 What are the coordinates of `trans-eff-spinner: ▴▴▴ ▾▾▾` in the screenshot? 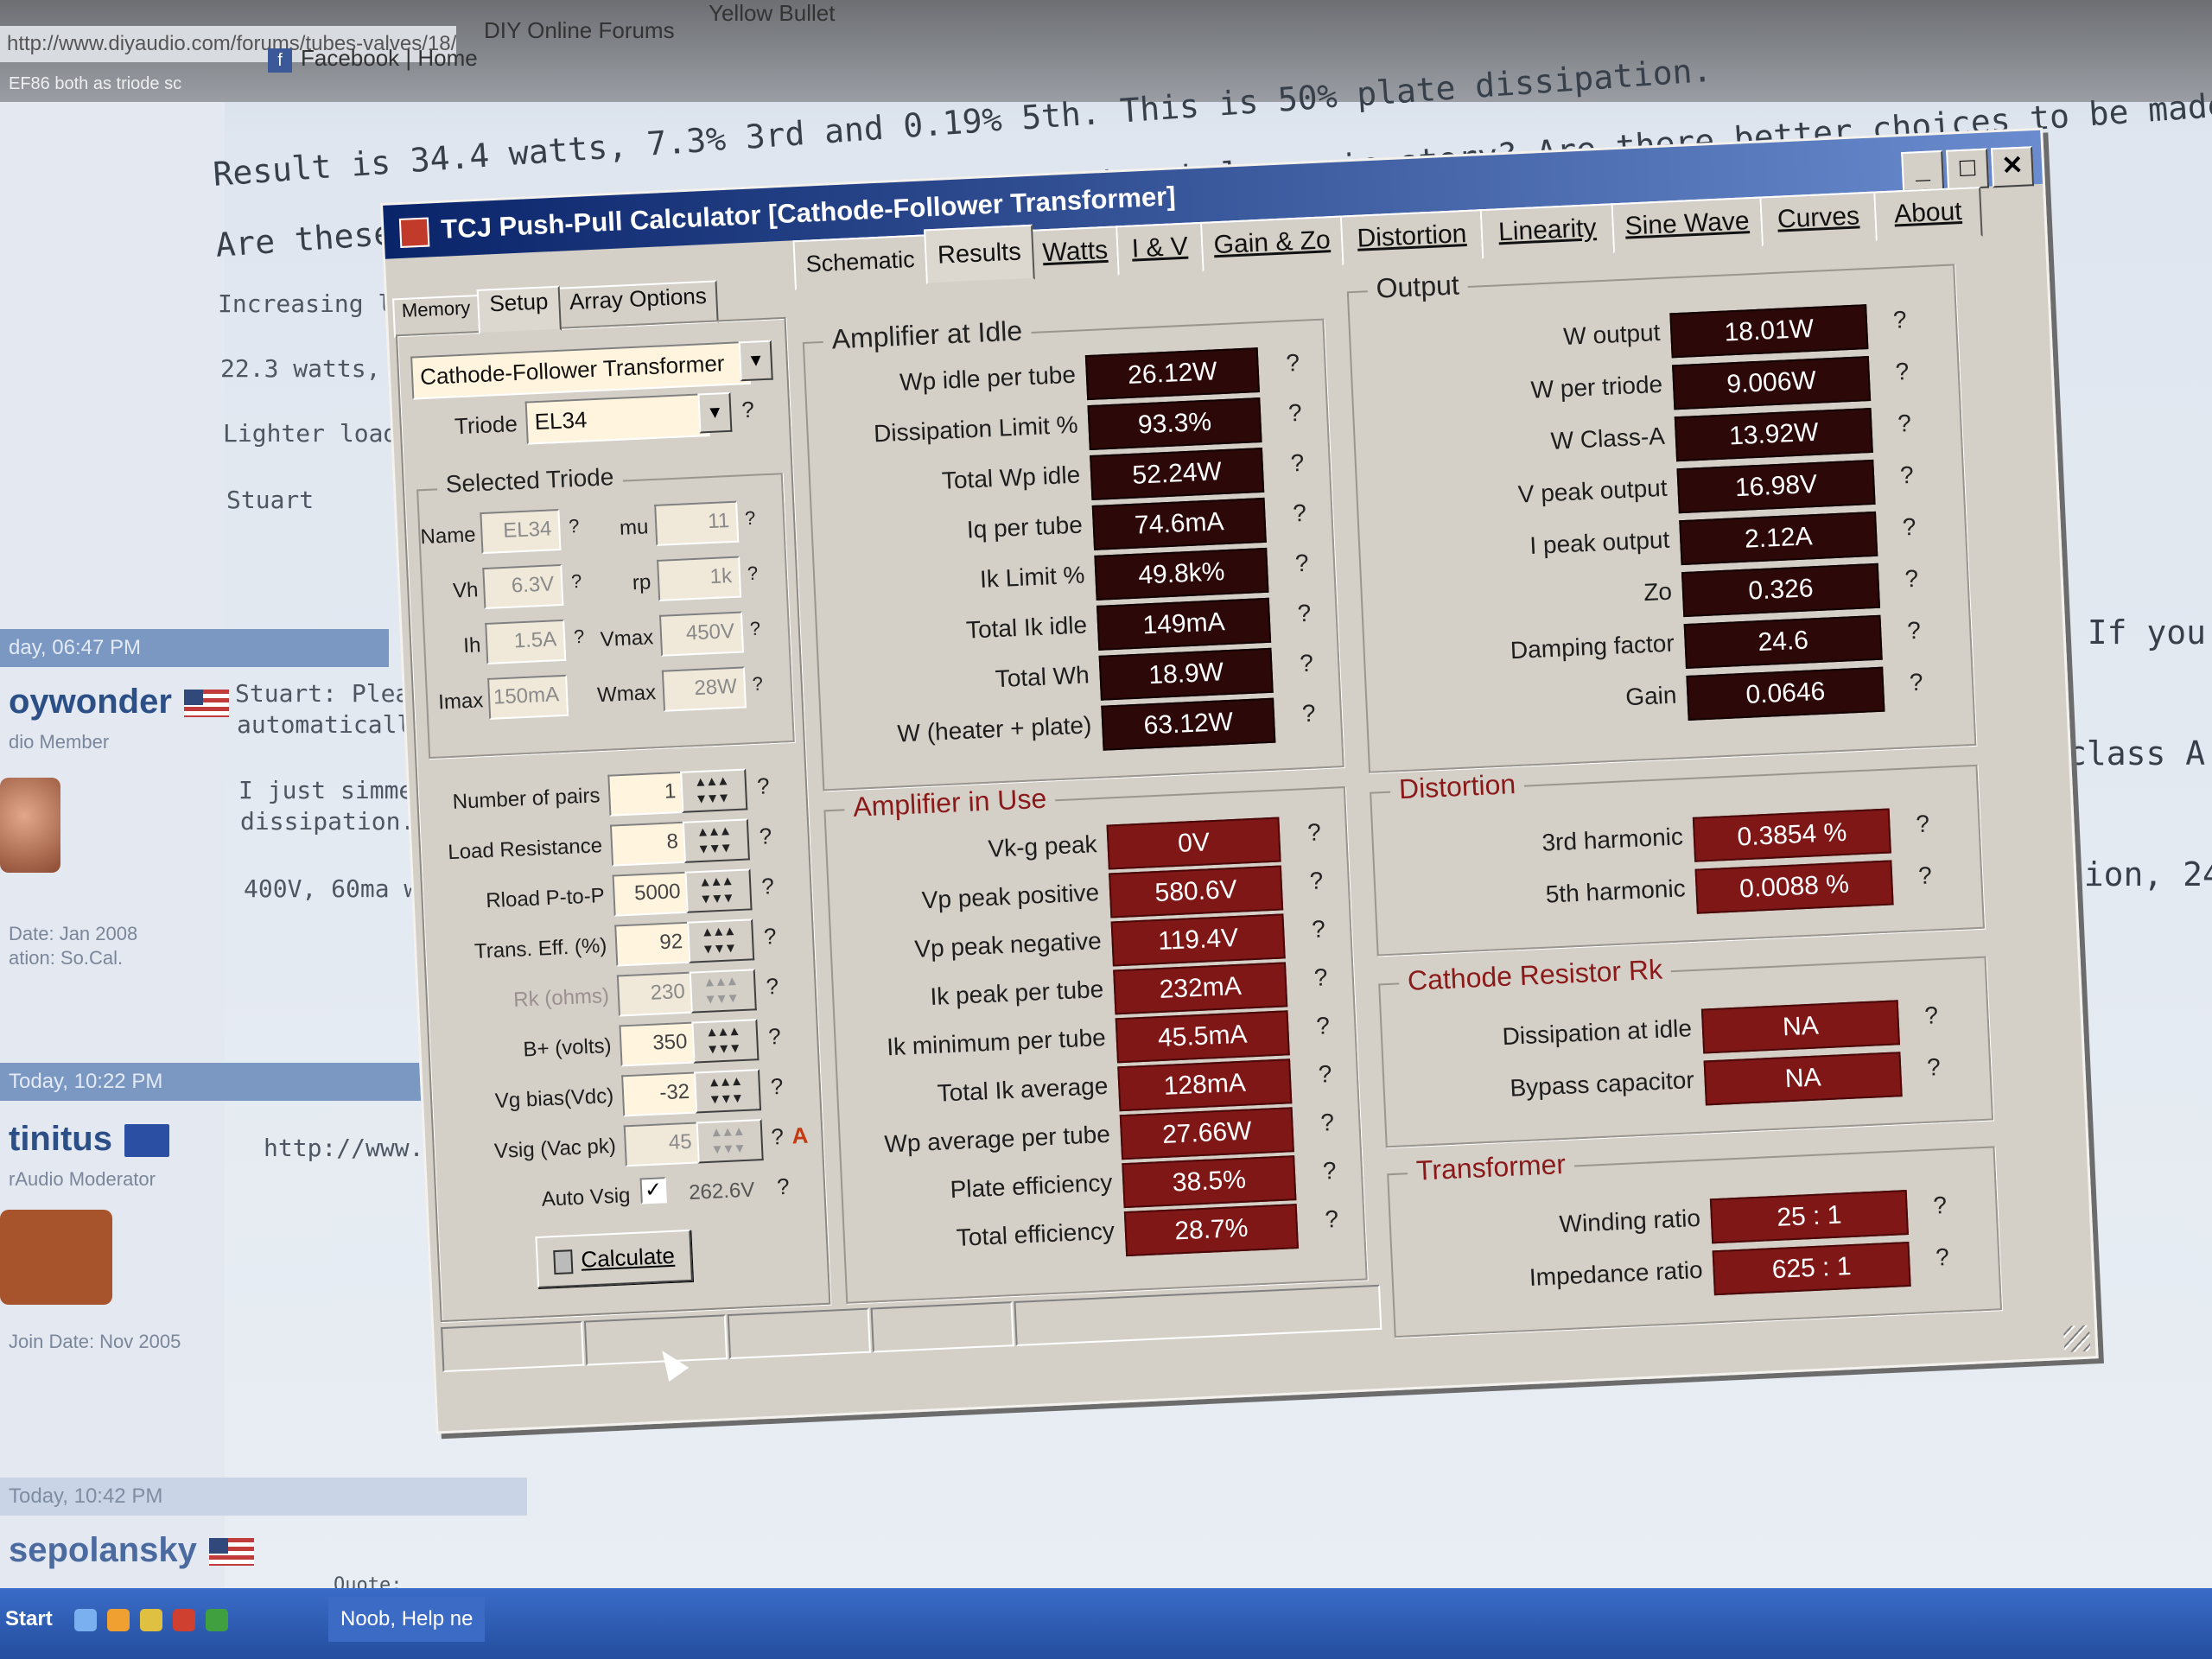 It's located at (721, 940).